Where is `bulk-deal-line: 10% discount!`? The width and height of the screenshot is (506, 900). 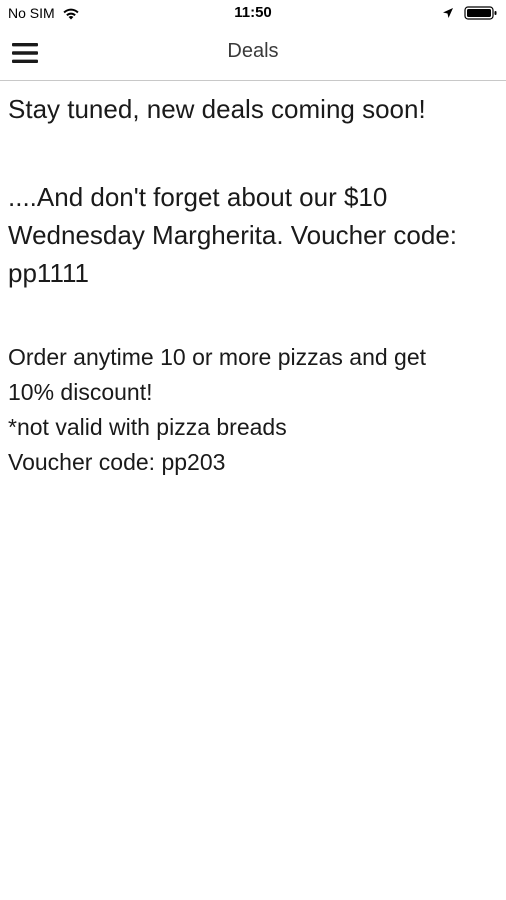
bulk-deal-line: 10% discount! is located at coordinates (80, 392).